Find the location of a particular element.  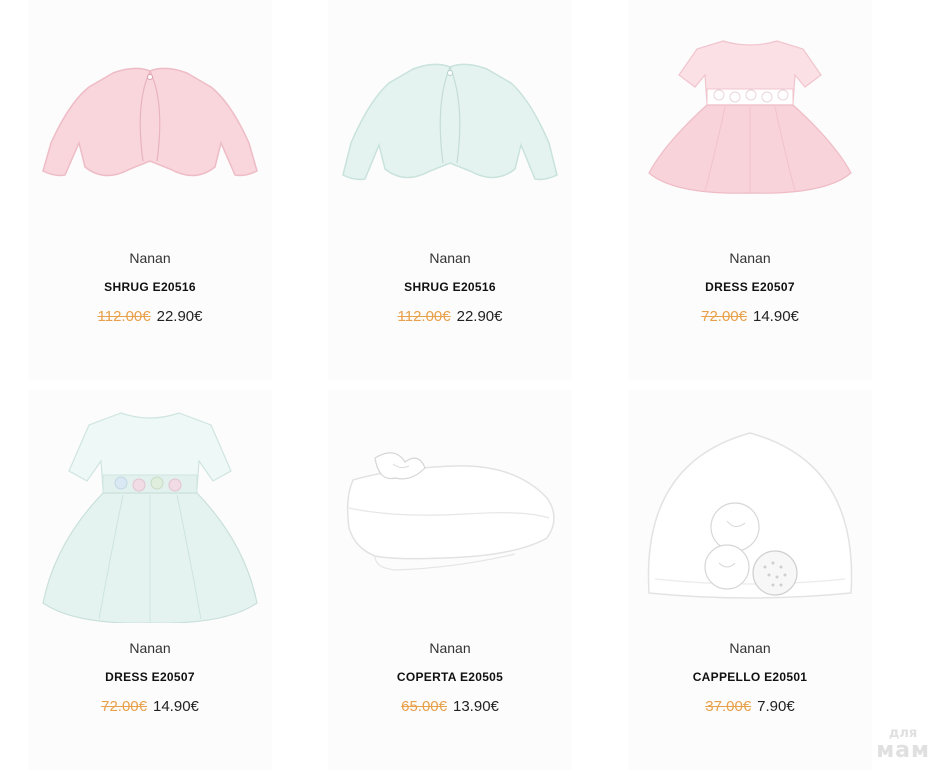

product-title: COPERTA E20505 is located at coordinates (450, 677).